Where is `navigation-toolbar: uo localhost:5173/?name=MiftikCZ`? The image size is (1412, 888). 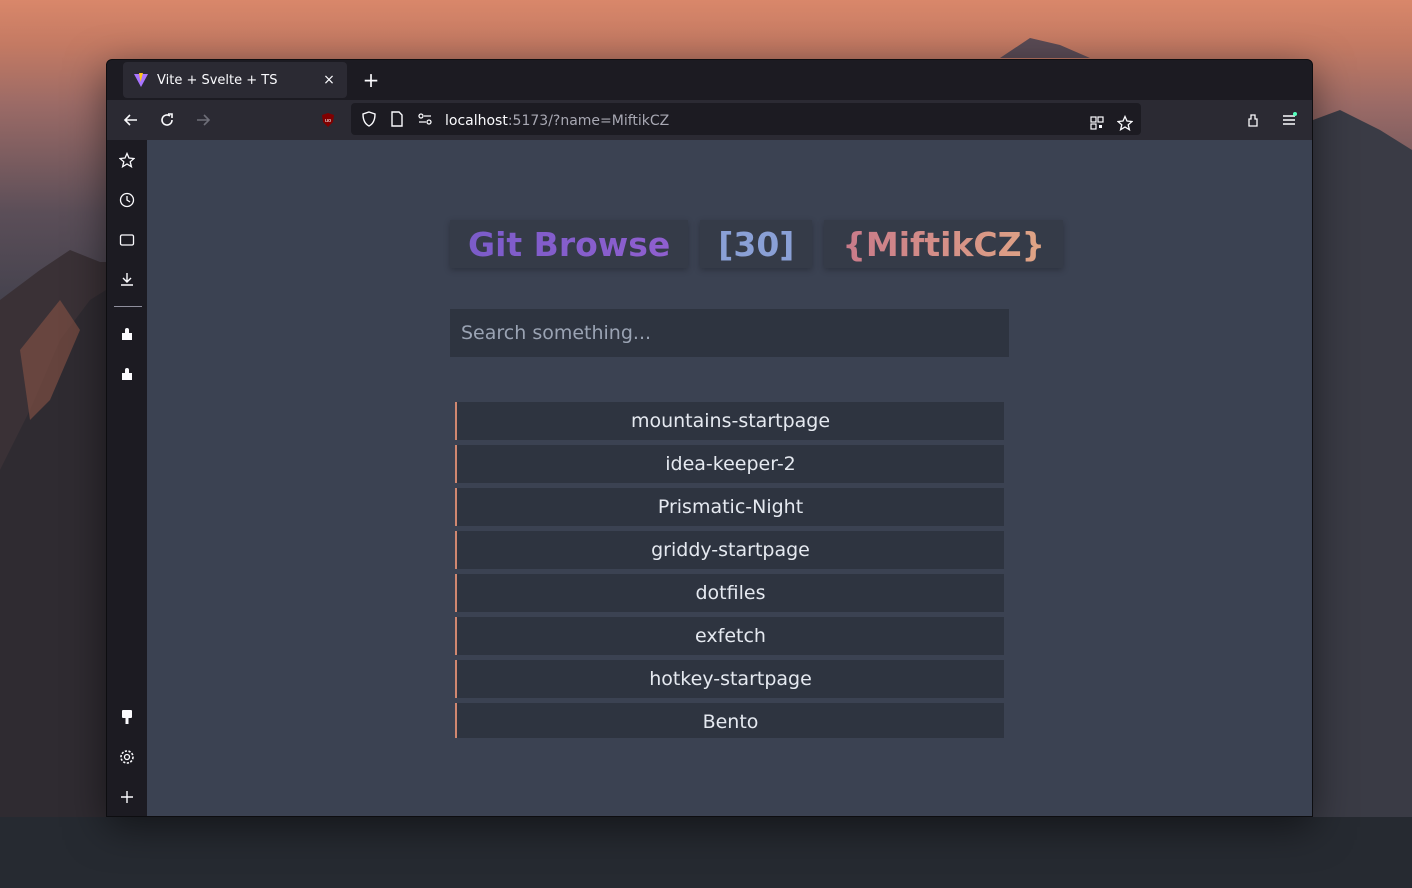 navigation-toolbar: uo localhost:5173/?name=MiftikCZ is located at coordinates (709, 120).